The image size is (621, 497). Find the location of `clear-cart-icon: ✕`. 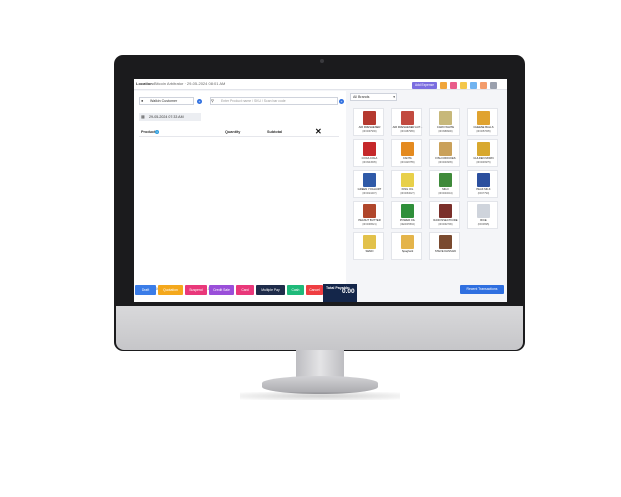

clear-cart-icon: ✕ is located at coordinates (318, 131).